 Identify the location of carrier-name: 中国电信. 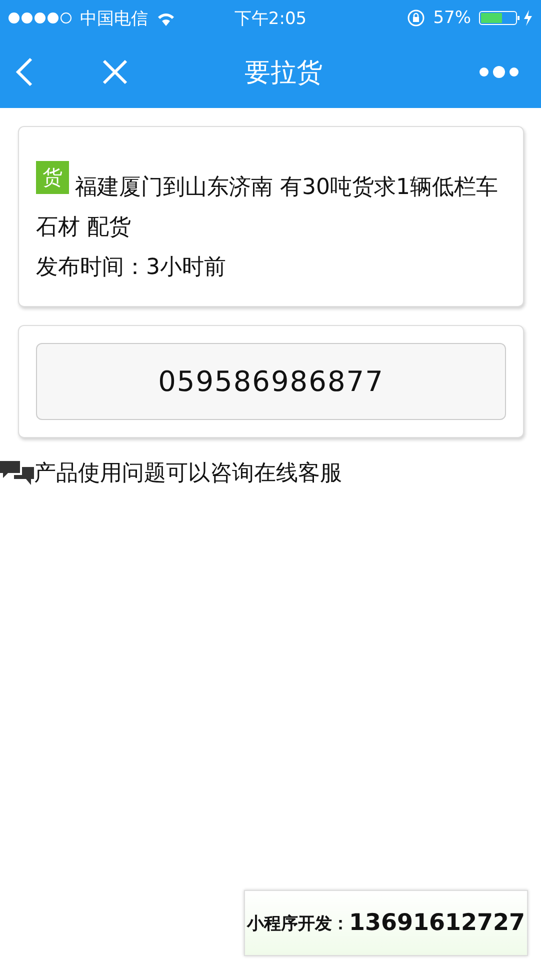
(114, 19).